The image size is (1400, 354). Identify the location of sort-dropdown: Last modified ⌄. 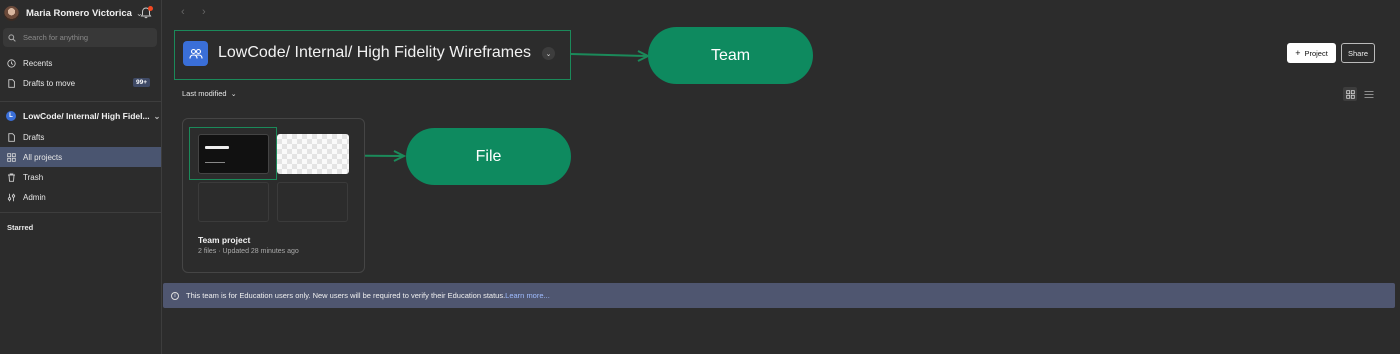
(209, 93).